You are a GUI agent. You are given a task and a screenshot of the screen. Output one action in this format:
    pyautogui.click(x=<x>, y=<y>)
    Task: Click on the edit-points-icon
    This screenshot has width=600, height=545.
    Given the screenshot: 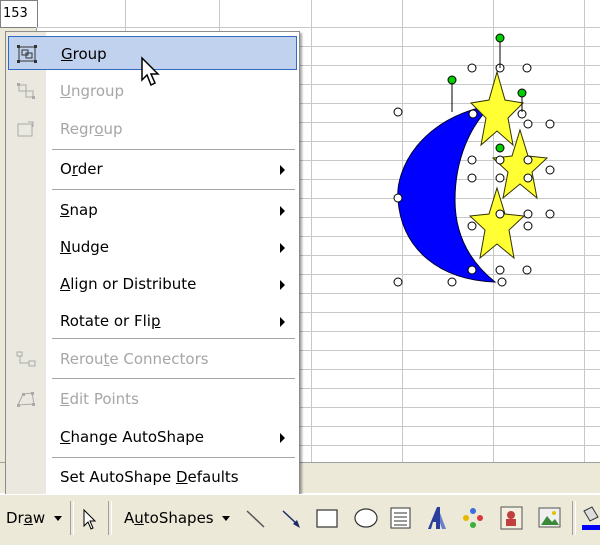 What is the action you would take?
    pyautogui.click(x=26, y=399)
    